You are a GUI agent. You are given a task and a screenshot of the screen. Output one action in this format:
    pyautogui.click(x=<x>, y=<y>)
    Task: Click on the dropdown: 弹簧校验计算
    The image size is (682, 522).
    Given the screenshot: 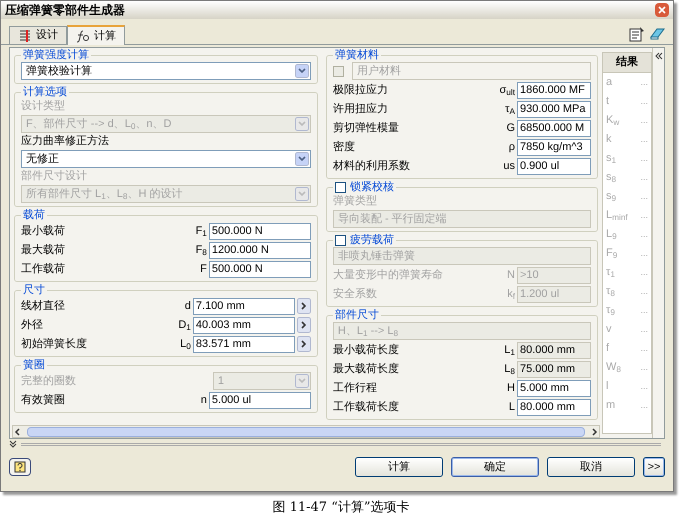 What is the action you would take?
    pyautogui.click(x=166, y=71)
    